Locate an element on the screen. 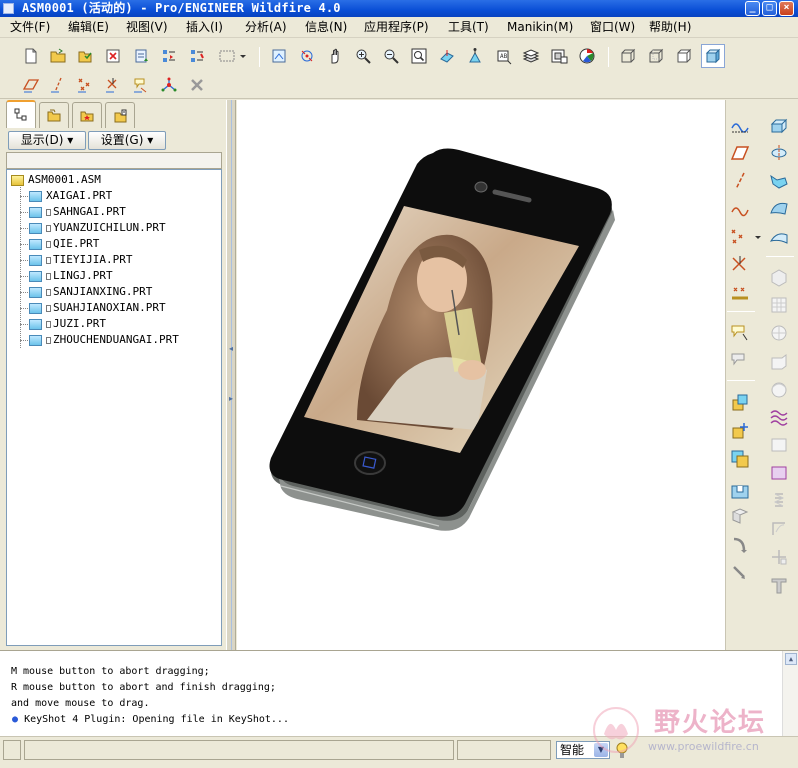  tree-item: TIEYIJIA.PRT is located at coordinates (80, 260).